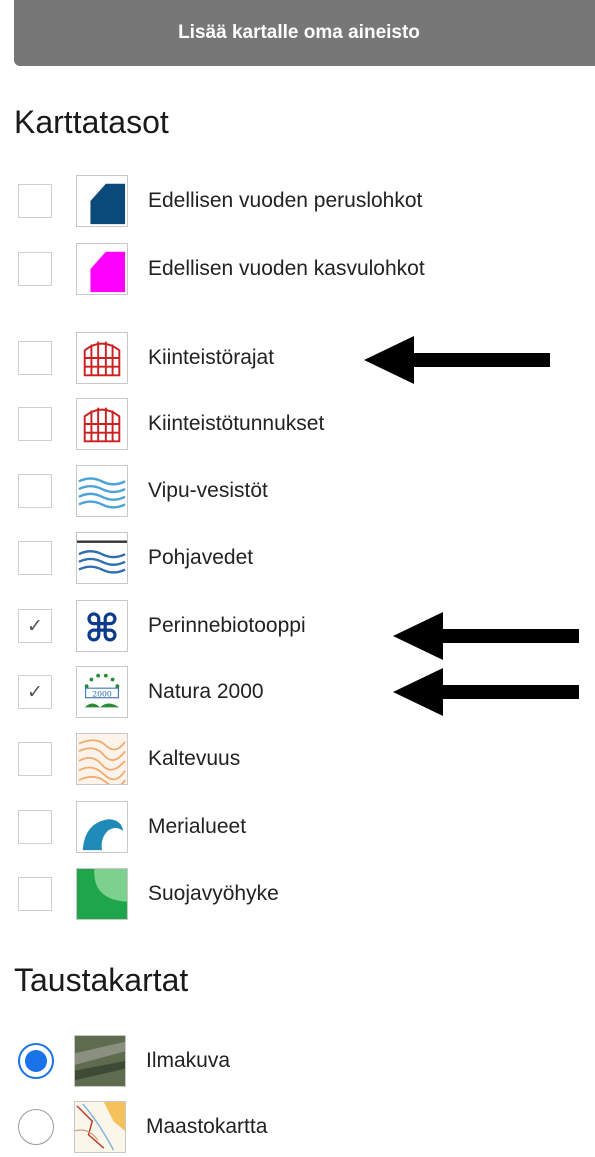 The image size is (595, 1157). What do you see at coordinates (188, 1060) in the screenshot?
I see `basemap-label: Ilmakuva` at bounding box center [188, 1060].